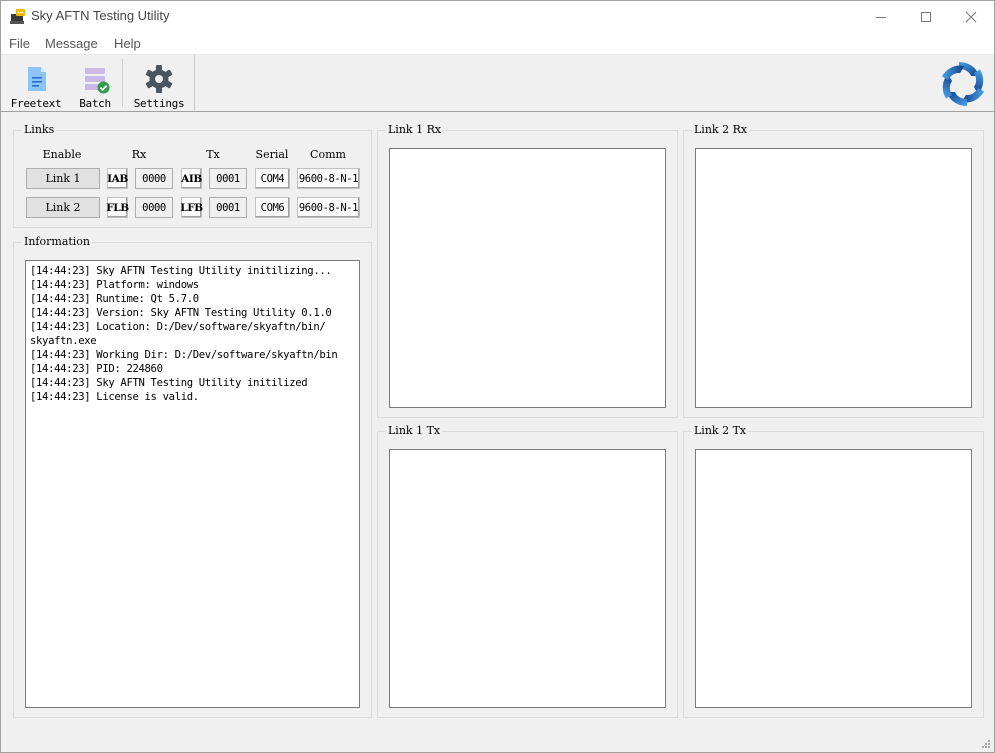  What do you see at coordinates (37, 79) in the screenshot?
I see `document-icon` at bounding box center [37, 79].